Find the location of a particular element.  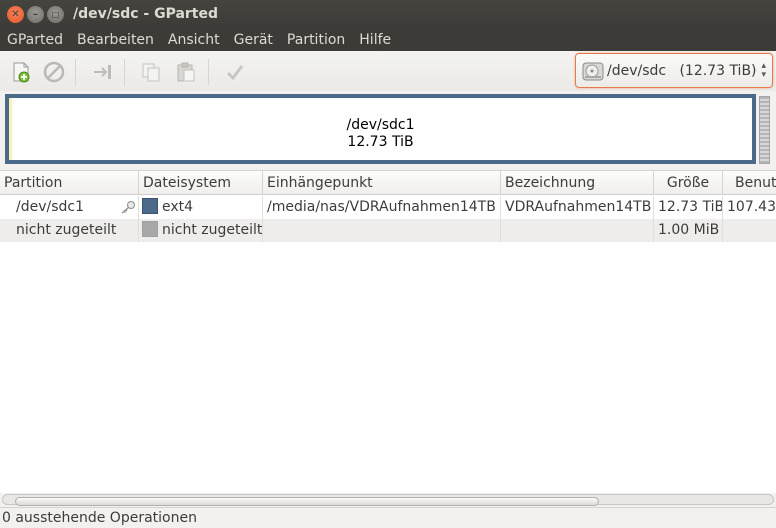

minimize-window-button: – is located at coordinates (35, 14).